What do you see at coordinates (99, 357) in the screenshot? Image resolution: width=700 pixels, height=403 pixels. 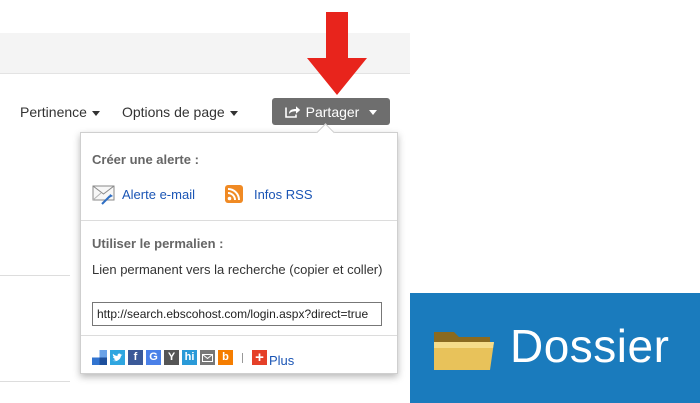 I see `delicious-icon` at bounding box center [99, 357].